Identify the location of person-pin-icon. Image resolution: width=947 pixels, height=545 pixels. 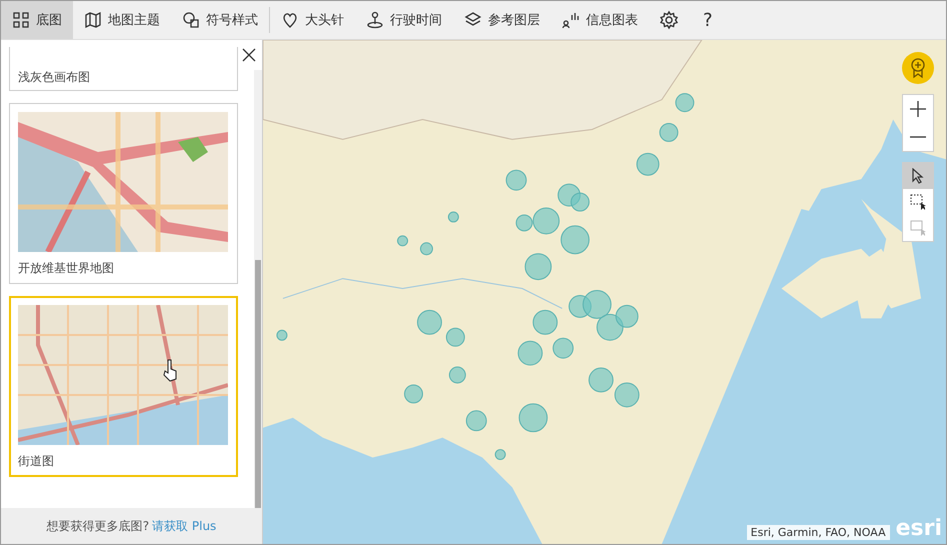
(375, 20).